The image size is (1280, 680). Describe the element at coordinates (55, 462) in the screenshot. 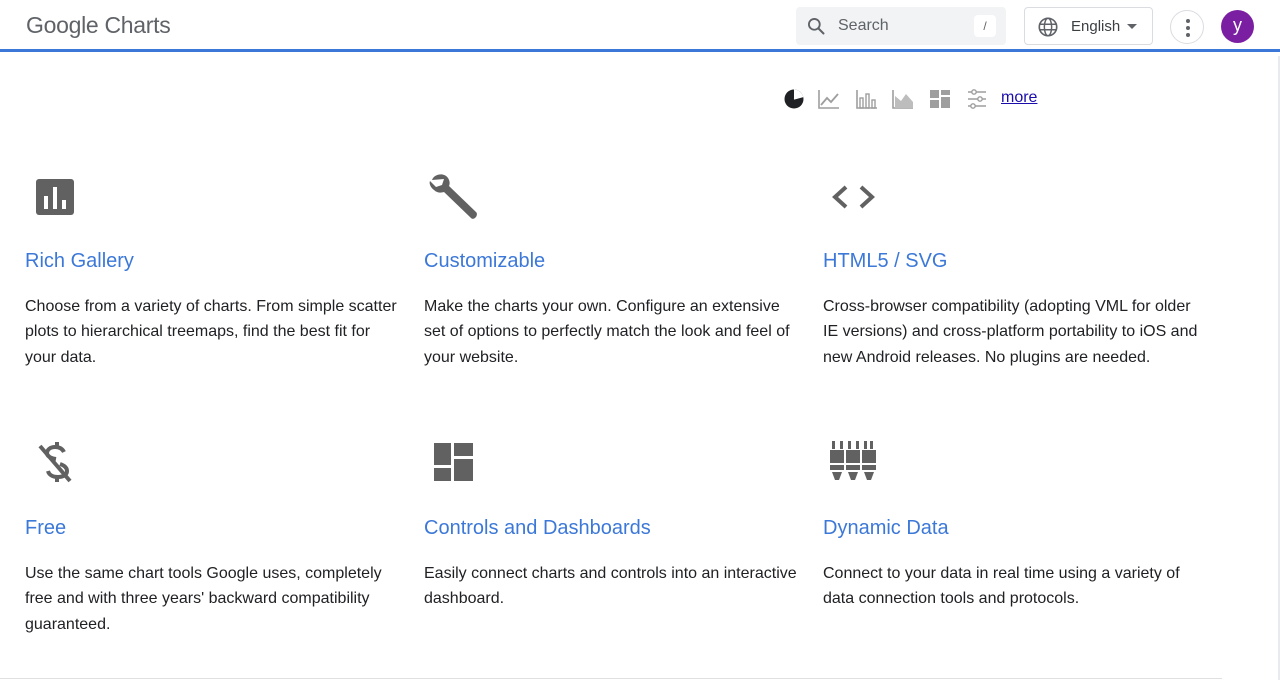

I see `money-off-icon` at that location.